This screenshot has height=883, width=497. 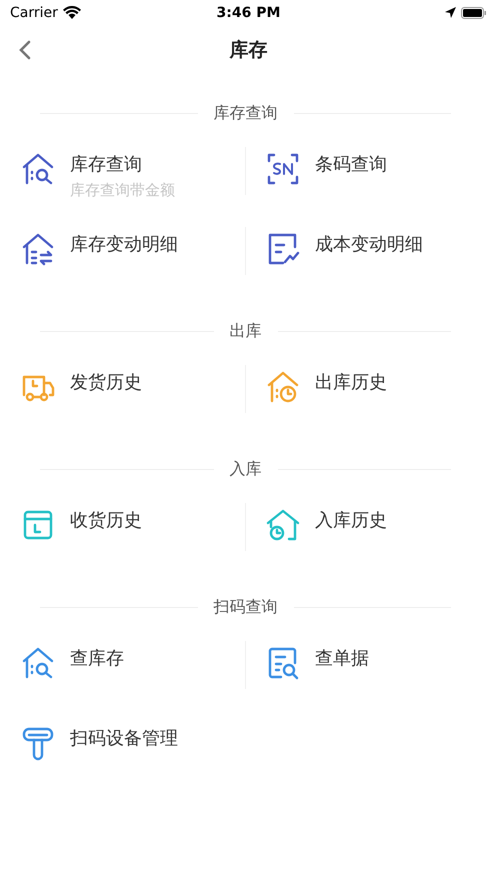 What do you see at coordinates (38, 743) in the screenshot?
I see `scanner-icon` at bounding box center [38, 743].